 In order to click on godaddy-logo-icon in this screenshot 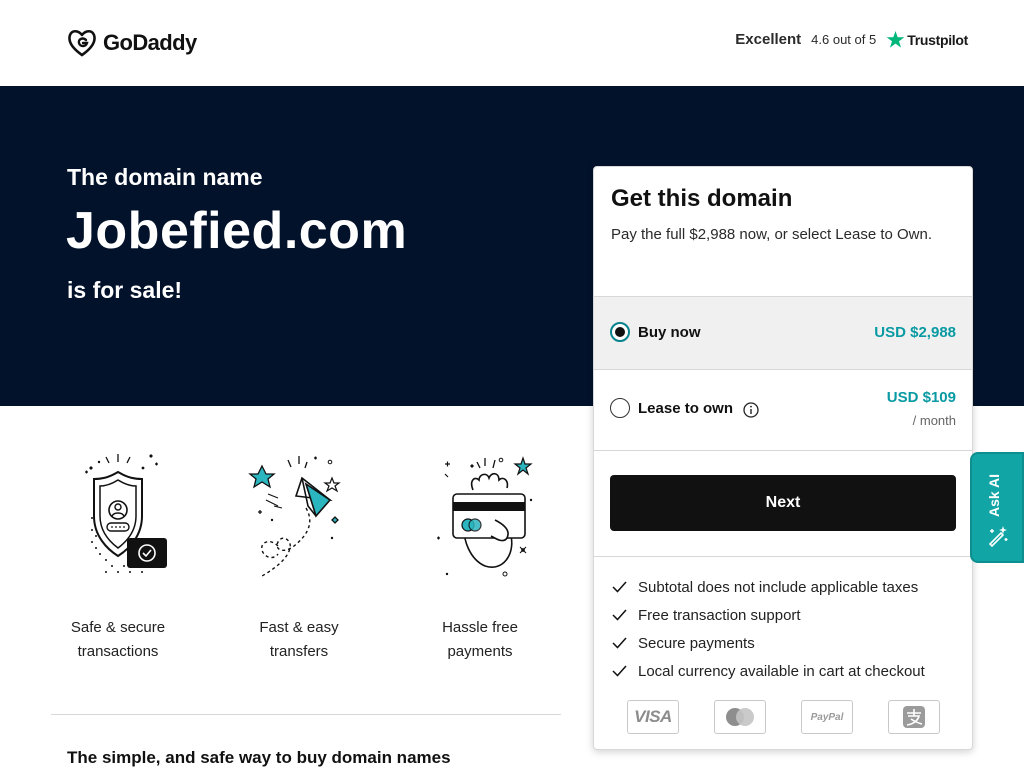, I will do `click(82, 43)`.